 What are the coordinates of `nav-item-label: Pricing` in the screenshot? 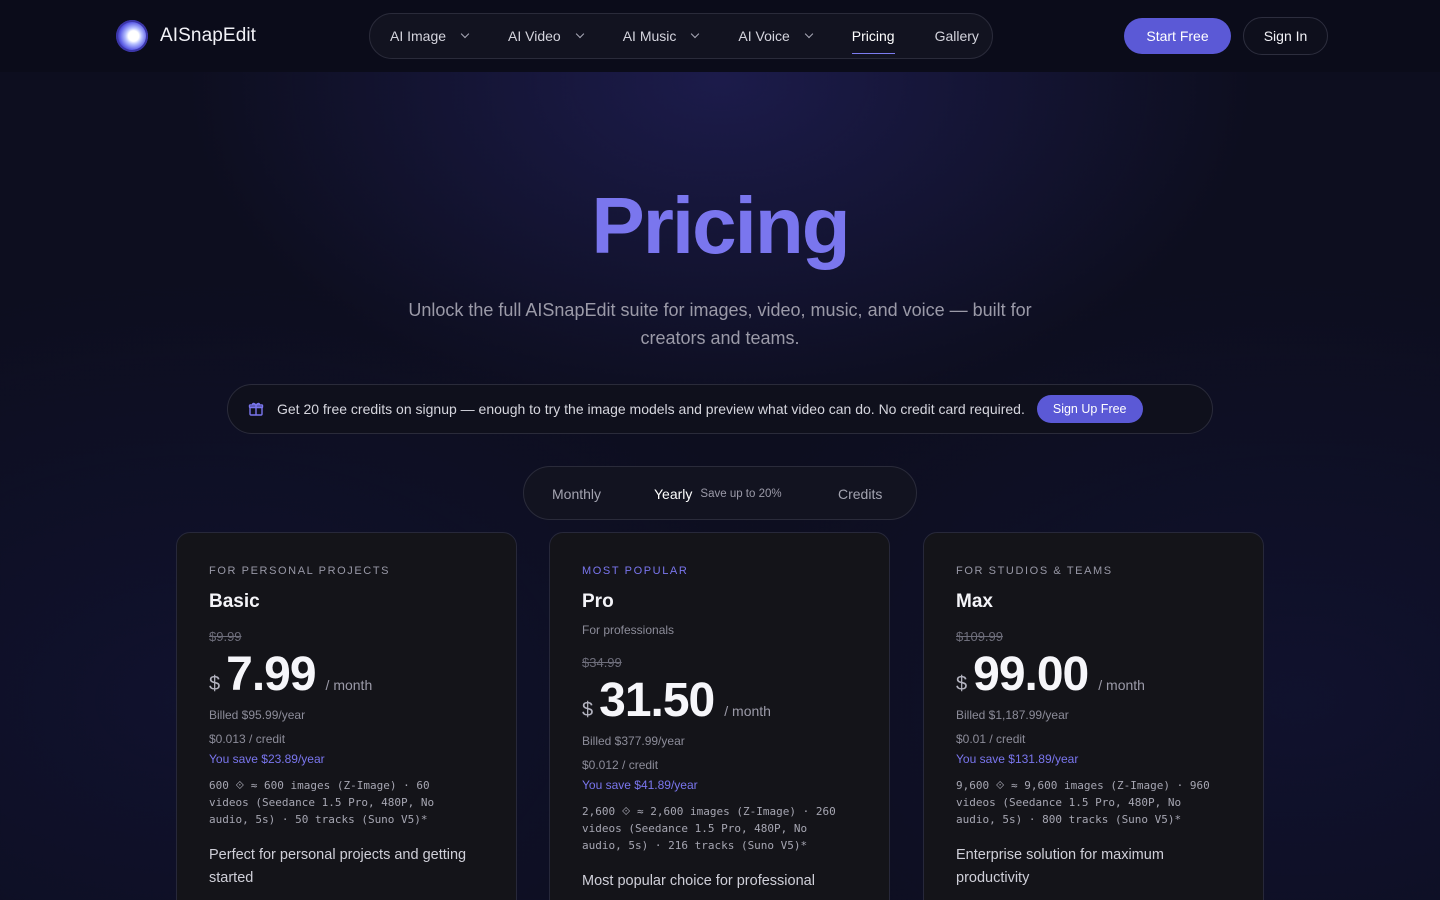 It's located at (873, 36).